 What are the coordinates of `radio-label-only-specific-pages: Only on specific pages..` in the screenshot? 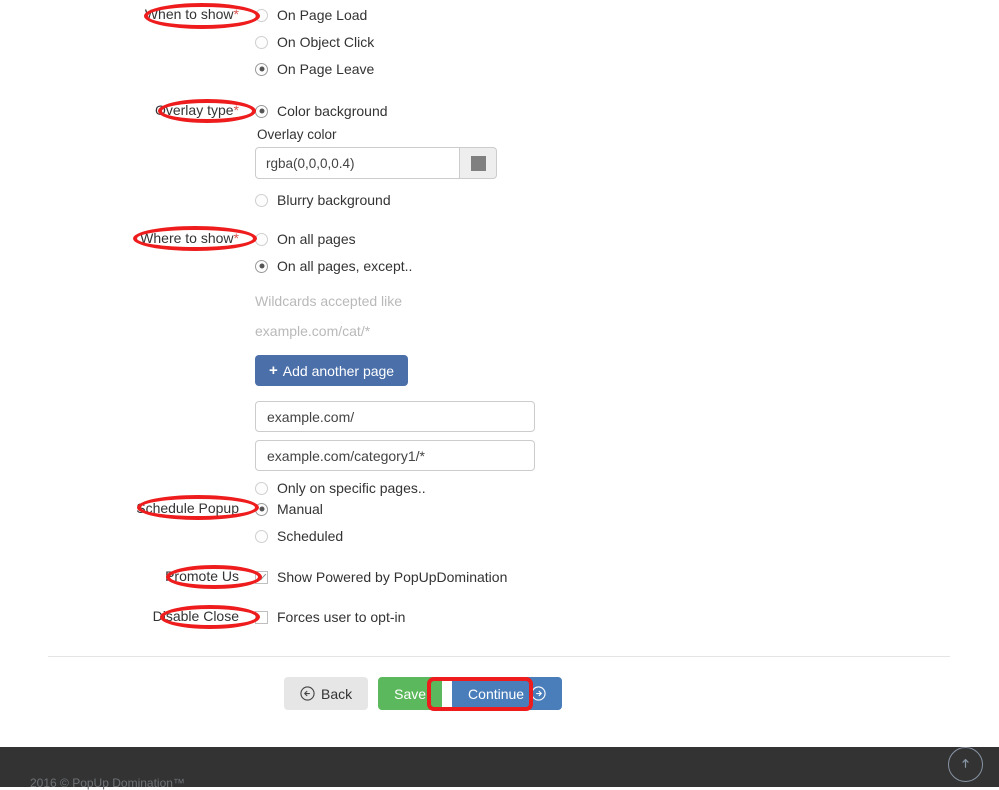 It's located at (351, 488).